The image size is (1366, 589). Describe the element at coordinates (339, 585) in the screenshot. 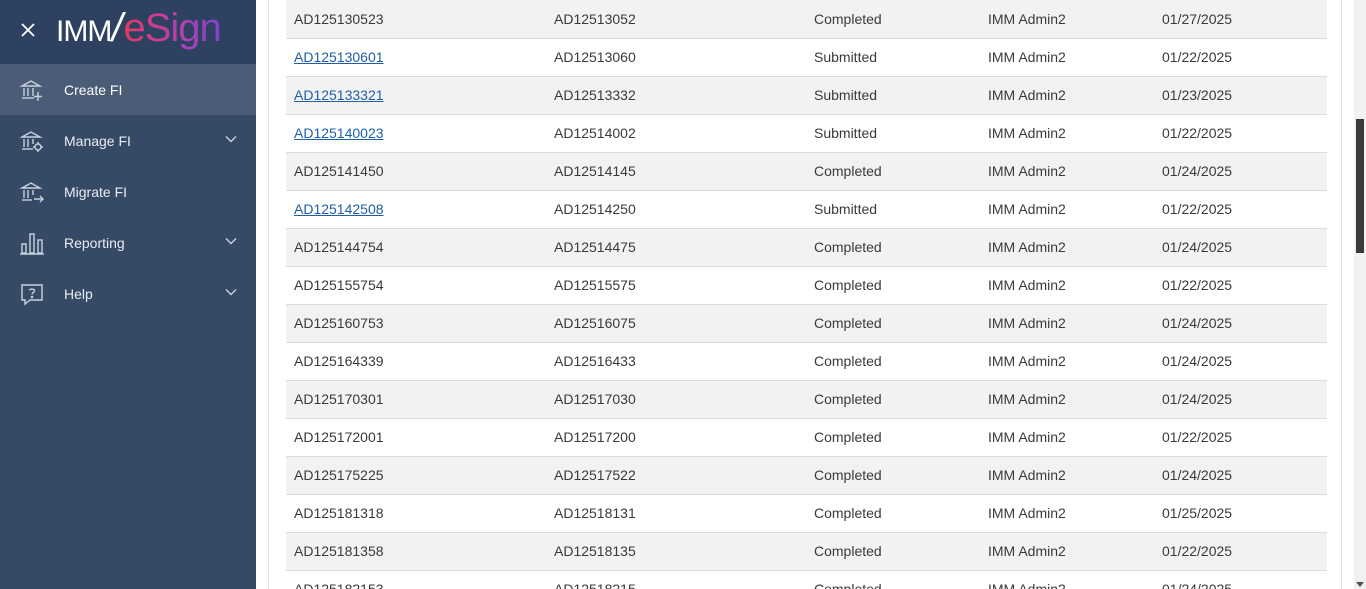

I see `cell-request-id-text: AD125182153` at that location.